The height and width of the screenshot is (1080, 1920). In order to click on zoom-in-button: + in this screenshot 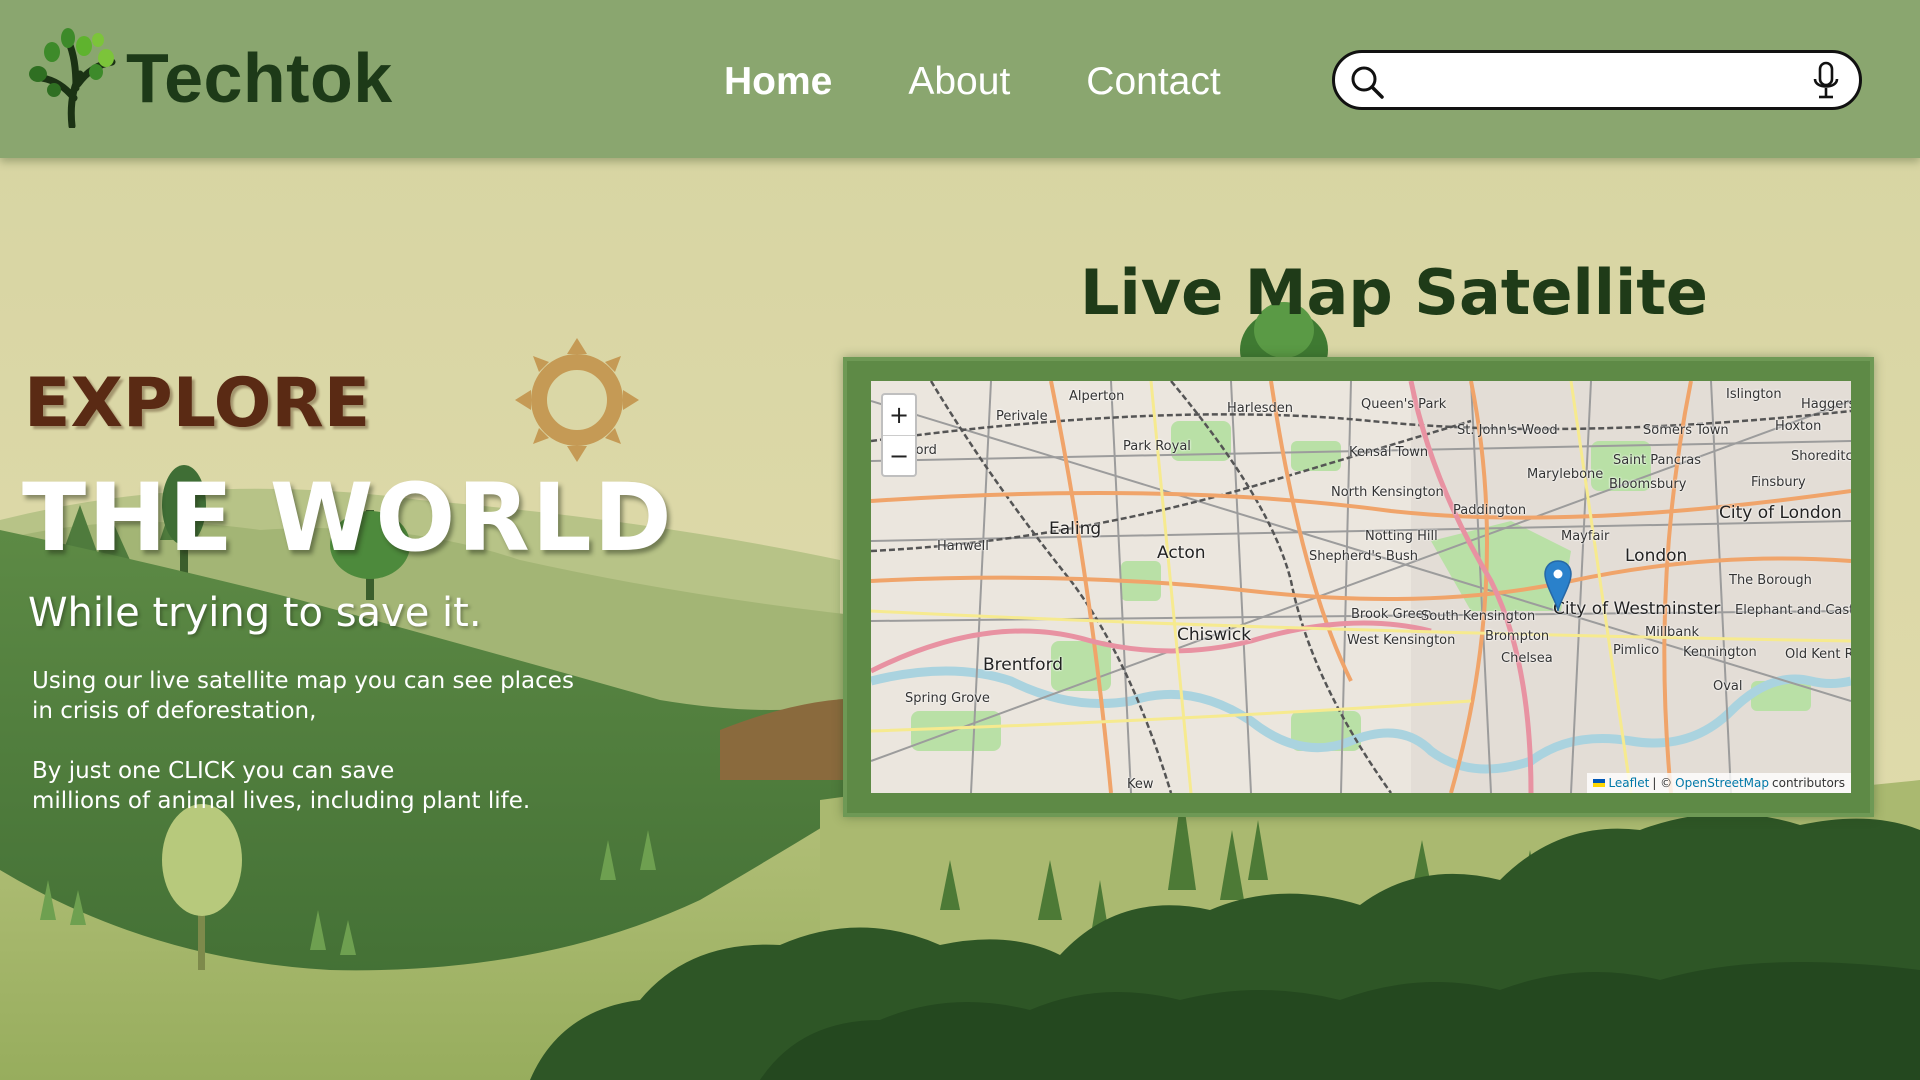, I will do `click(899, 415)`.